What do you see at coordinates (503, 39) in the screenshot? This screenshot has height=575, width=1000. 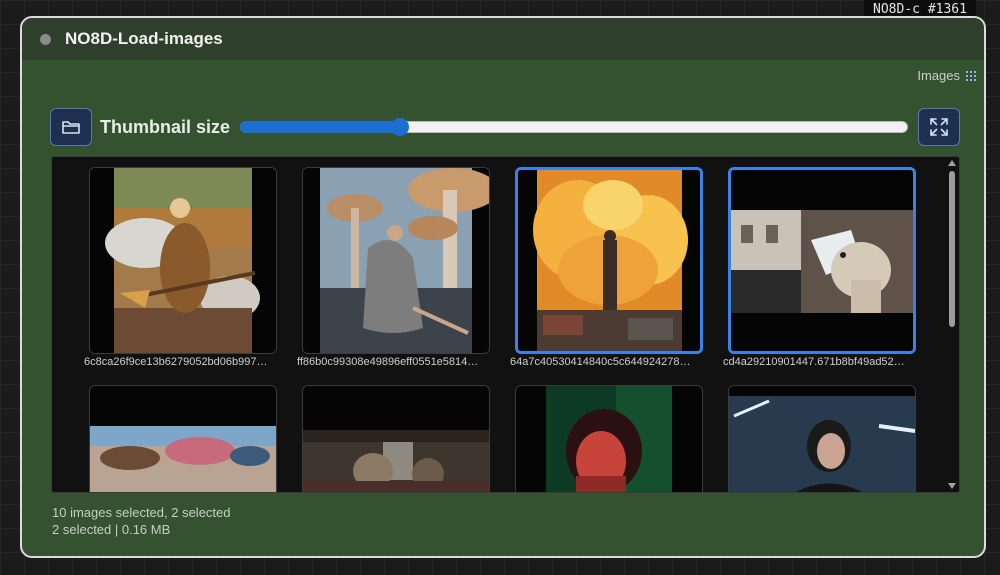 I see `node-header: NO8D-Load-images` at bounding box center [503, 39].